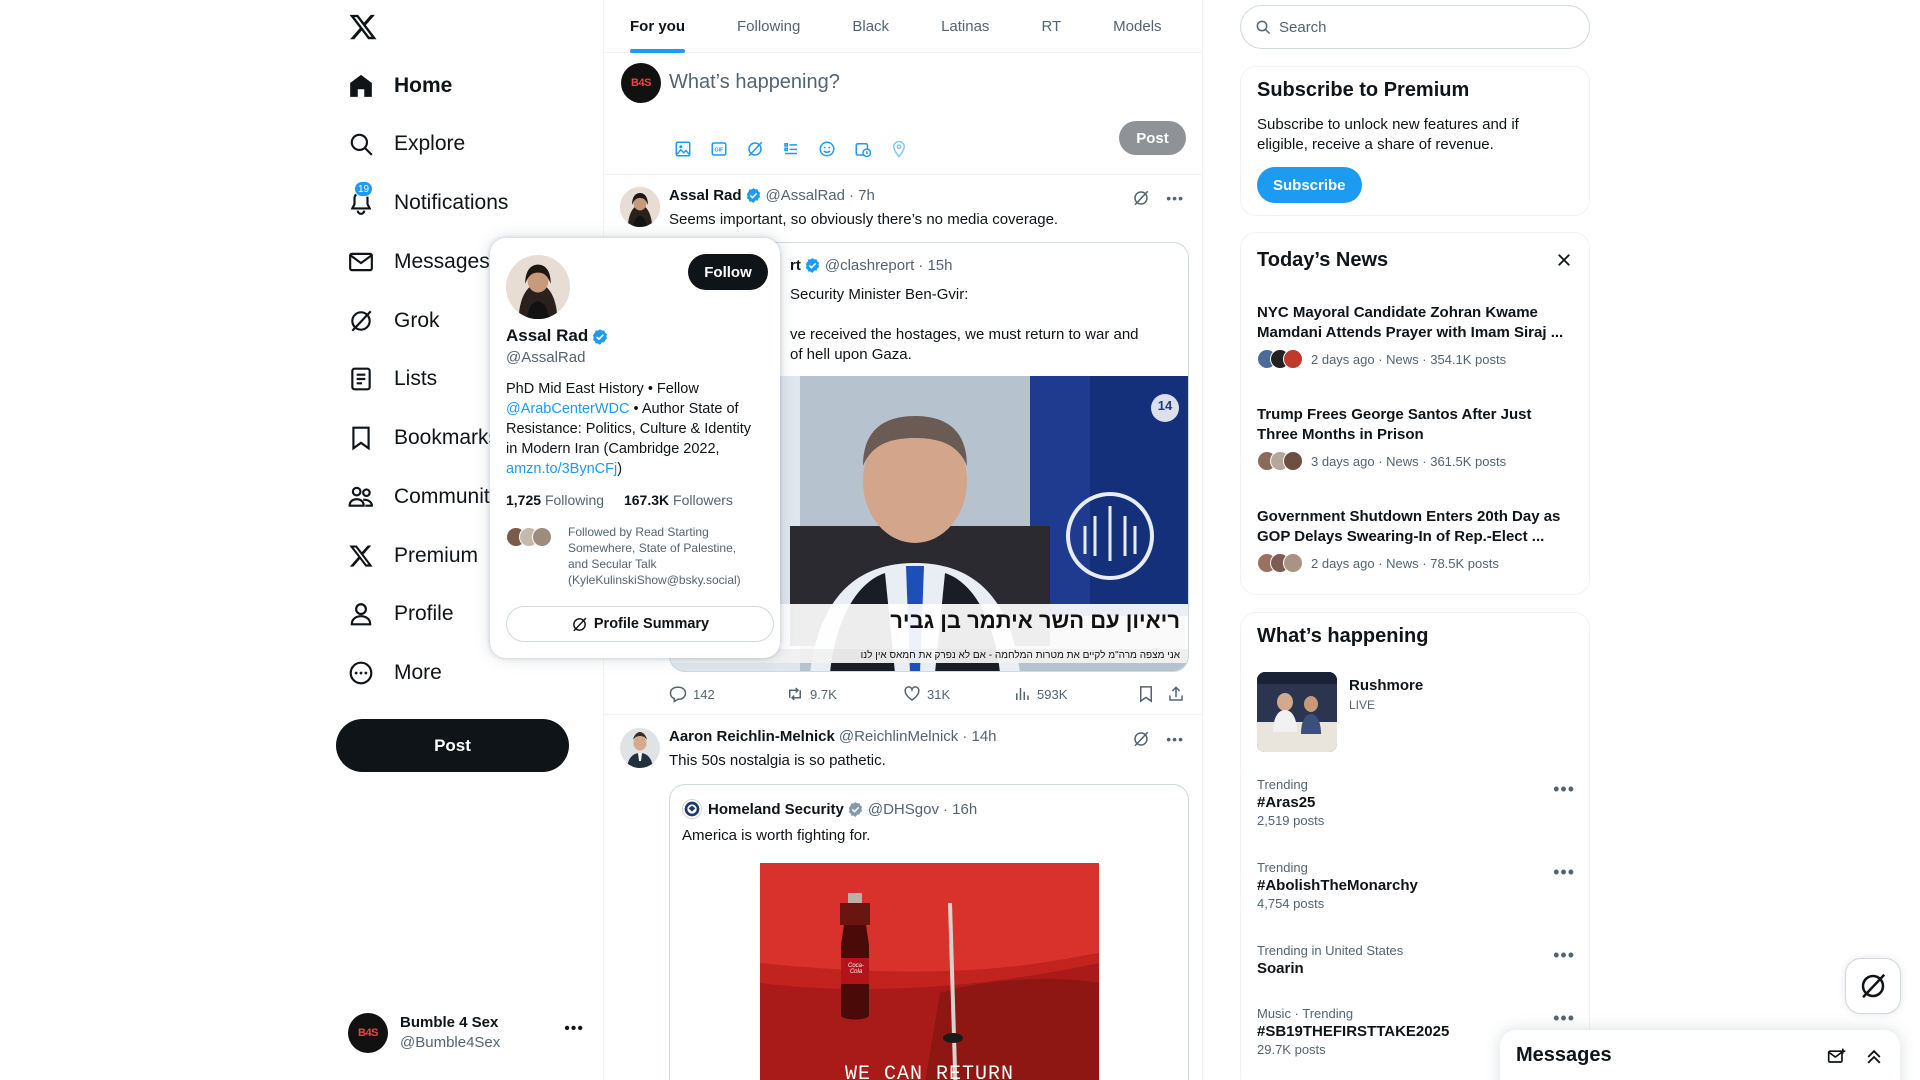  What do you see at coordinates (413, 556) in the screenshot?
I see `nav-item-premium: Premium` at bounding box center [413, 556].